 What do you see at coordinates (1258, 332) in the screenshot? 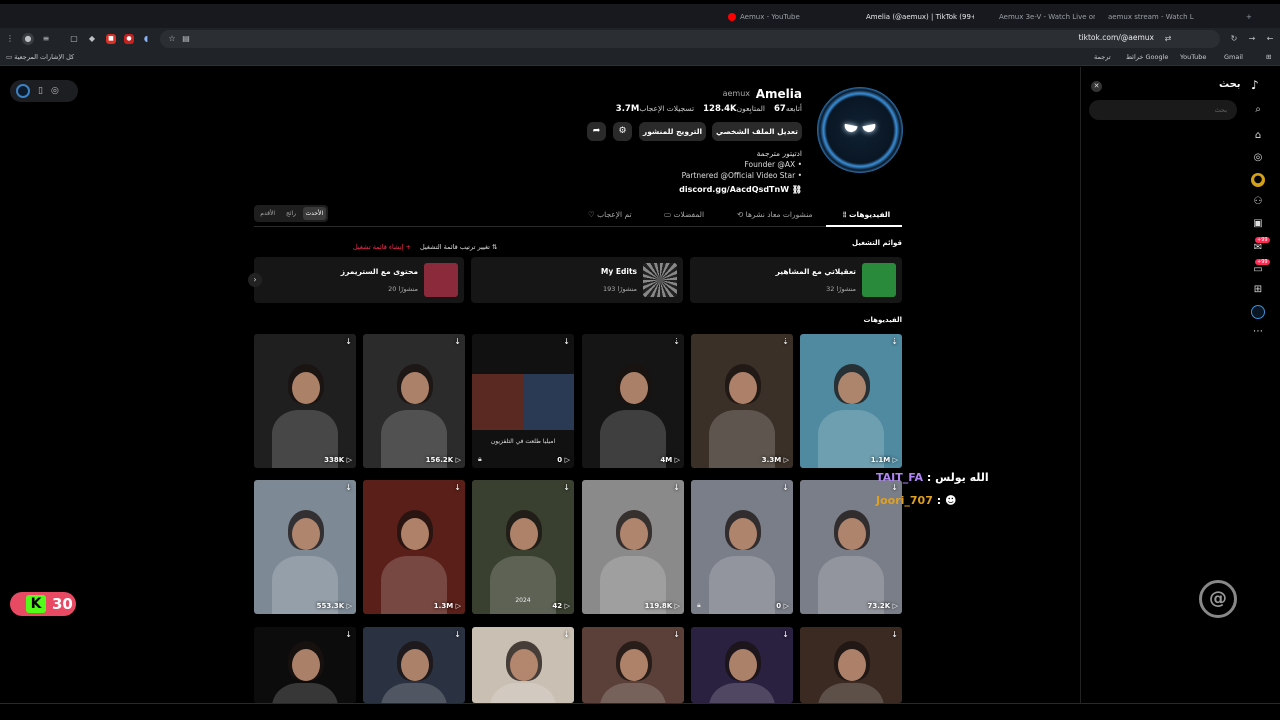
I see `more-icon: ⋯` at bounding box center [1258, 332].